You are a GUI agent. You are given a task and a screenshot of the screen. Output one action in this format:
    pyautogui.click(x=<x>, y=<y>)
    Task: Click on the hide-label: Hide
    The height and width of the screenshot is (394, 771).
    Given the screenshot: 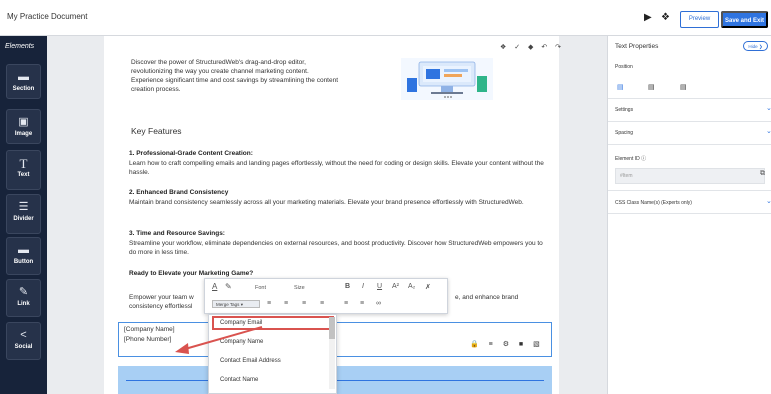 What is the action you would take?
    pyautogui.click(x=753, y=46)
    